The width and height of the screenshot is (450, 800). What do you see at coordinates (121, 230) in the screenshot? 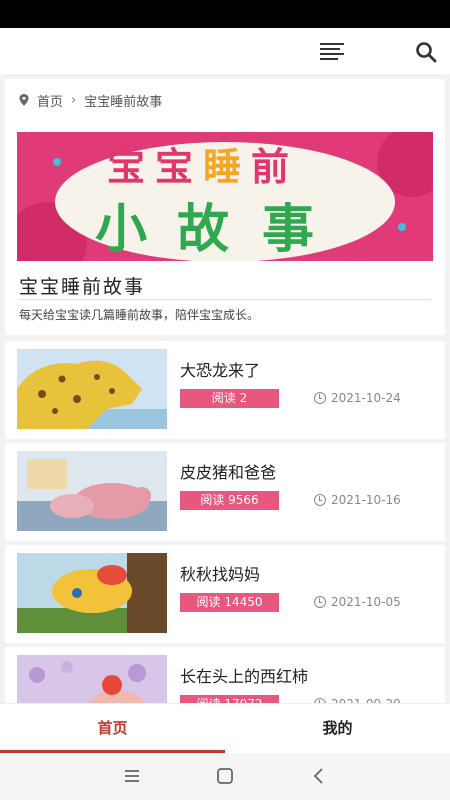
I see `banner-art-char: 小` at bounding box center [121, 230].